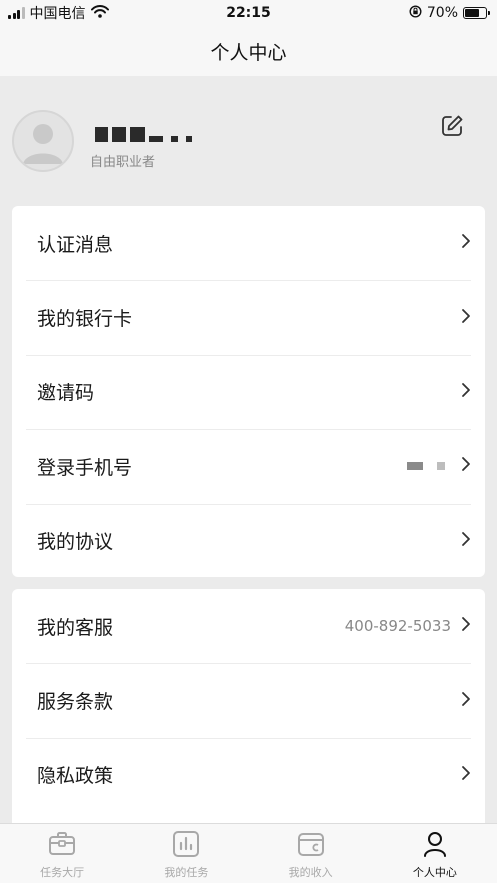 This screenshot has height=883, width=497. I want to click on orientation-lock-icon, so click(415, 13).